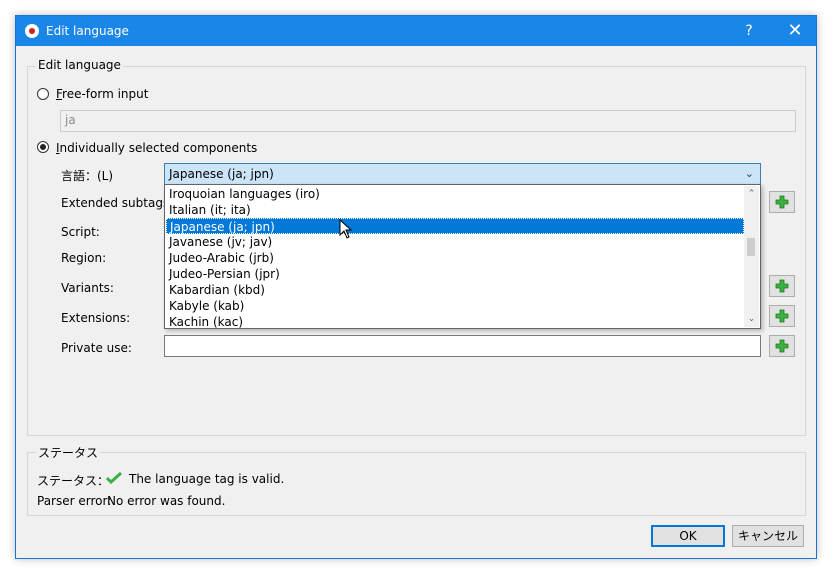  I want to click on dropdown-scrollbar: ⌃ ⌄, so click(751, 256).